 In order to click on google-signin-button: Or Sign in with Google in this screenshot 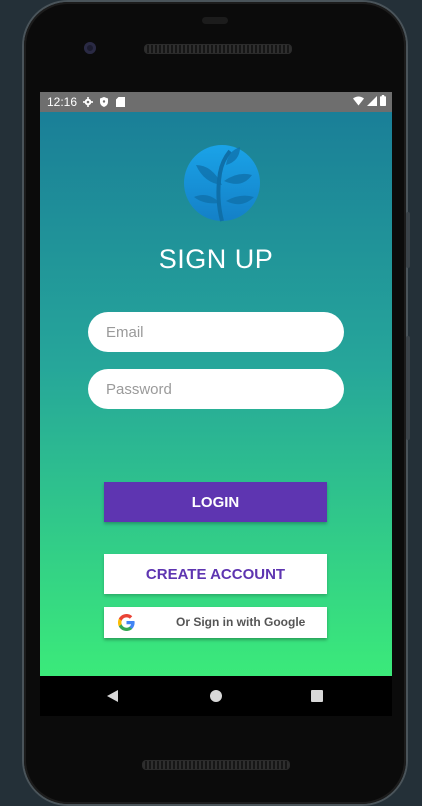, I will do `click(215, 622)`.